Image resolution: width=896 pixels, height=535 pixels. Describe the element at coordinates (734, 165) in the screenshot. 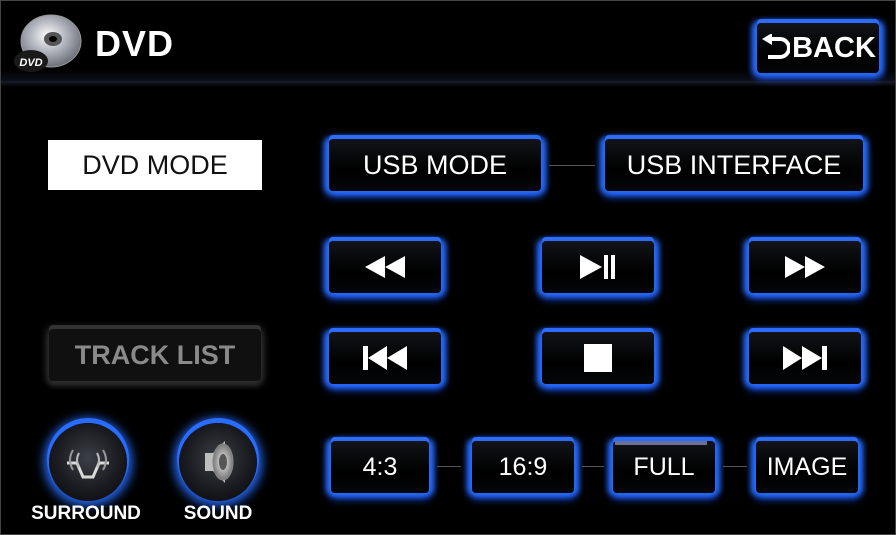

I see `usb-interface-button: USB INTERFACE` at that location.